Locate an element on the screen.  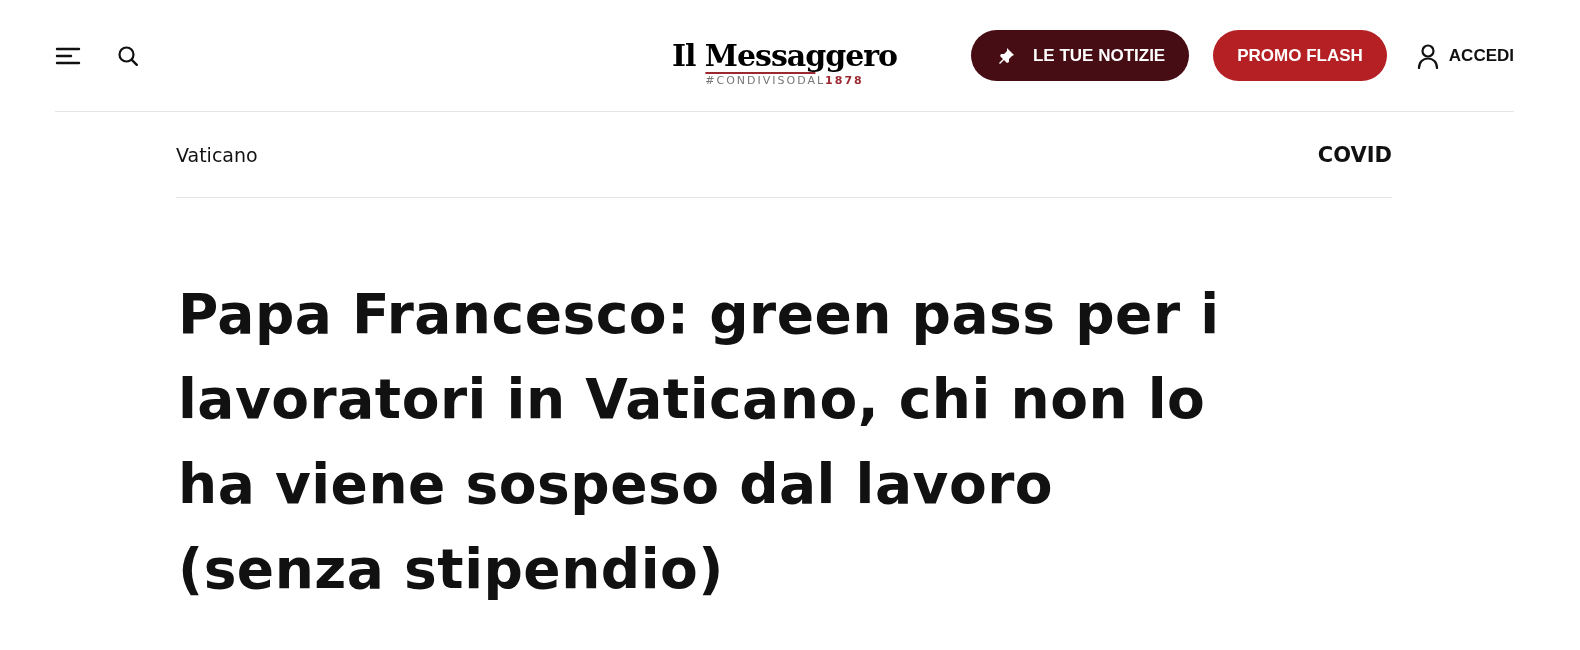
topic-tag-link: COVID is located at coordinates (1354, 154).